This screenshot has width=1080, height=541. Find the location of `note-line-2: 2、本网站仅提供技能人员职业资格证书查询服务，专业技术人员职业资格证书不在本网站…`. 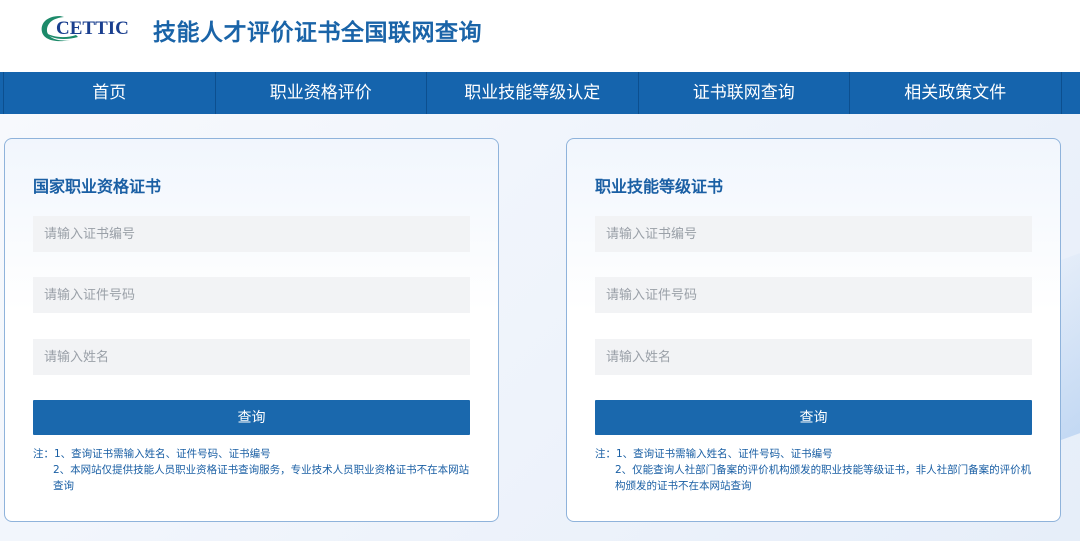

note-line-2: 2、本网站仅提供技能人员职业资格证书查询服务，专业技术人员职业资格证书不在本网站… is located at coordinates (261, 478).